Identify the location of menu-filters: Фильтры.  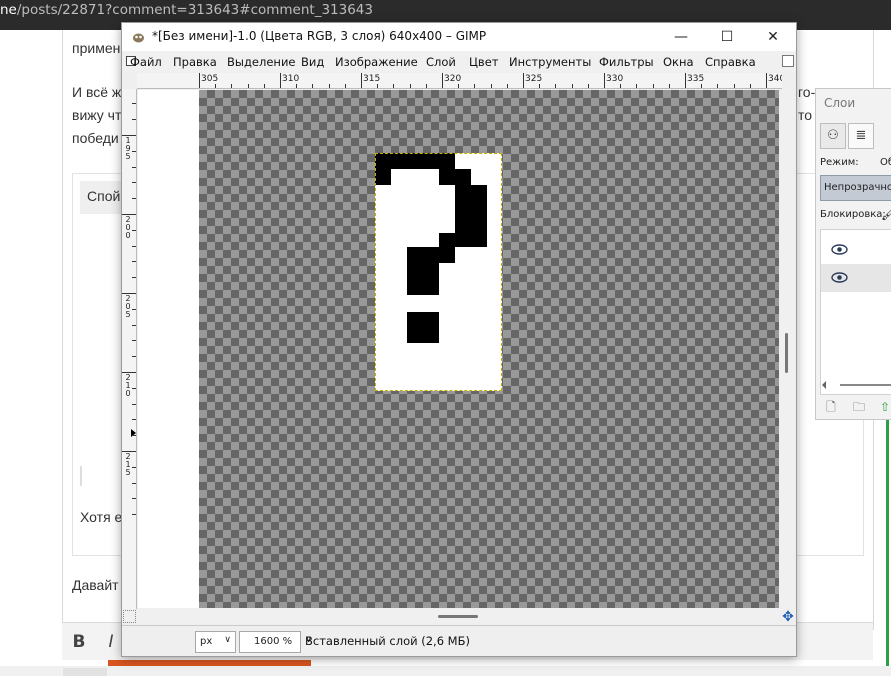
(626, 62).